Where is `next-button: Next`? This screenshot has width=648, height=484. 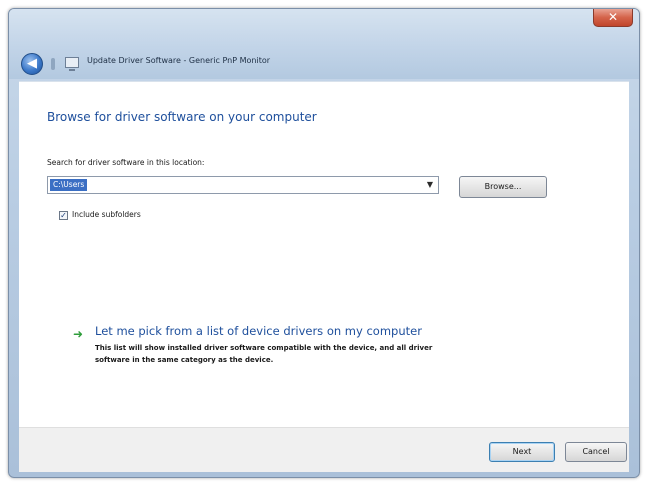 next-button: Next is located at coordinates (522, 452).